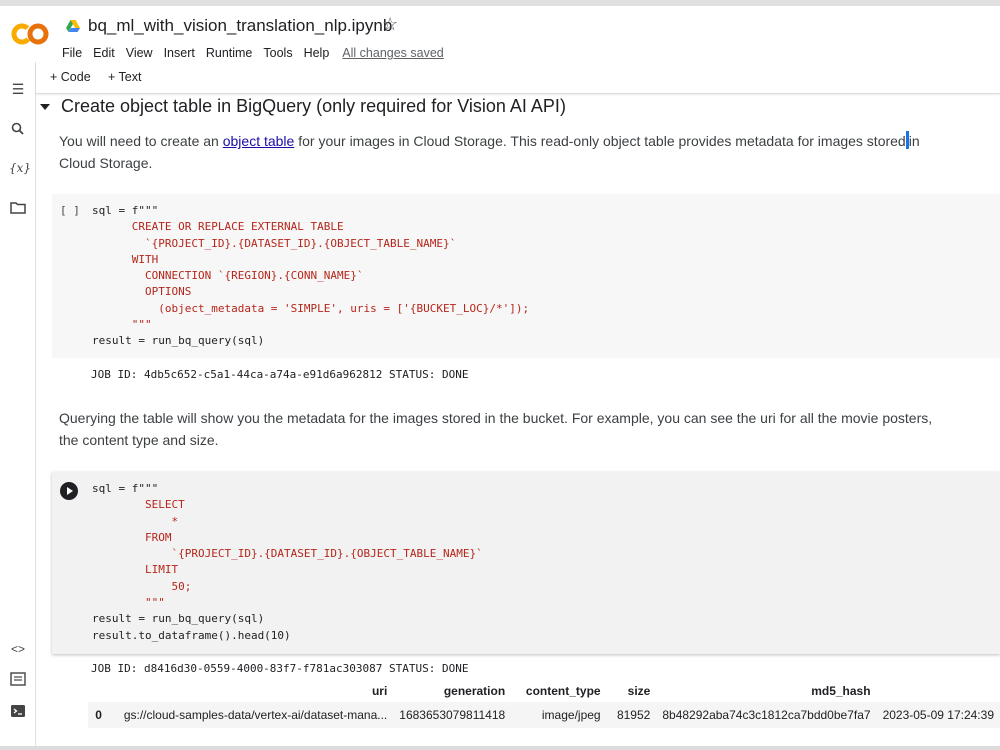  I want to click on add-code-button: + Code, so click(70, 77).